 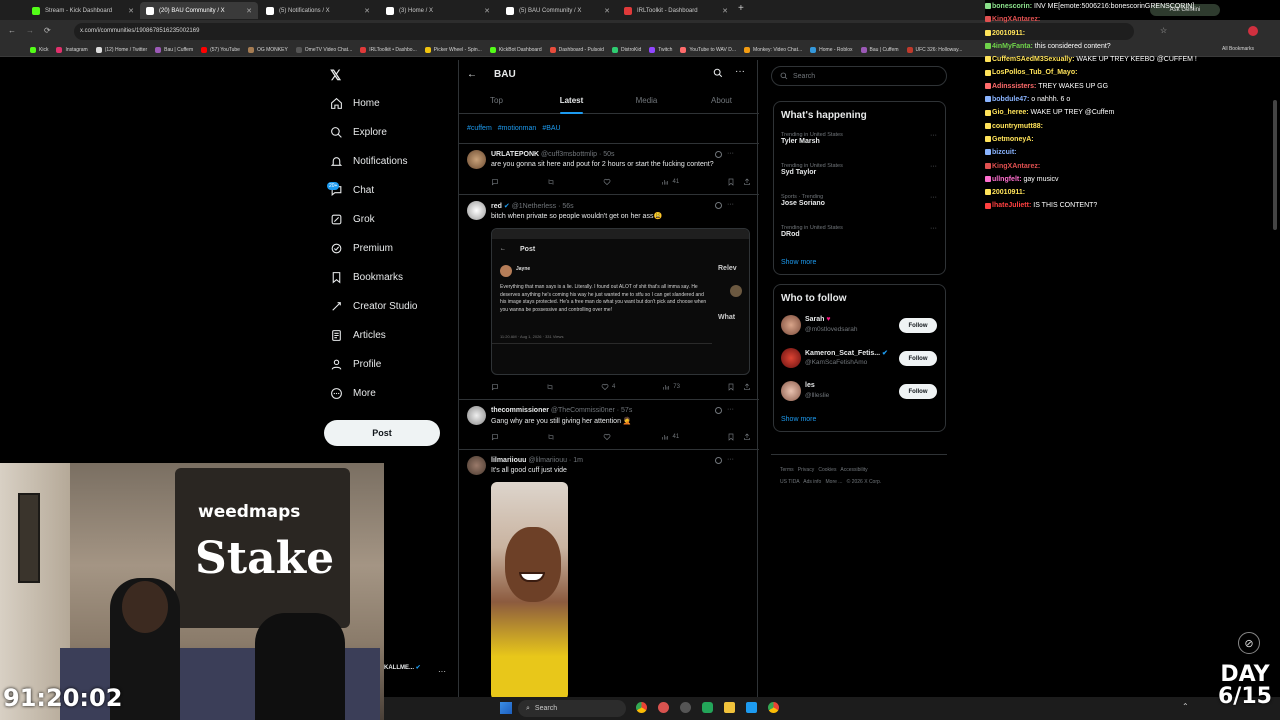 I want to click on bookmark-item: DistroKid, so click(x=626, y=49).